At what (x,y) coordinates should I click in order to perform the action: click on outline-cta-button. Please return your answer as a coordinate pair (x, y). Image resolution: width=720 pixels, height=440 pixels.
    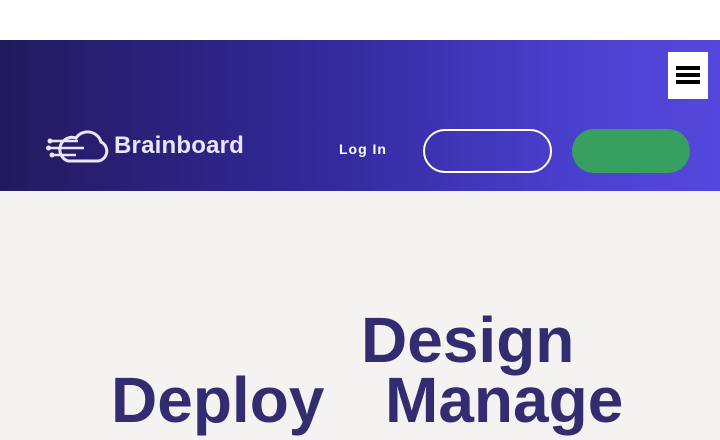
    Looking at the image, I should click on (487, 151).